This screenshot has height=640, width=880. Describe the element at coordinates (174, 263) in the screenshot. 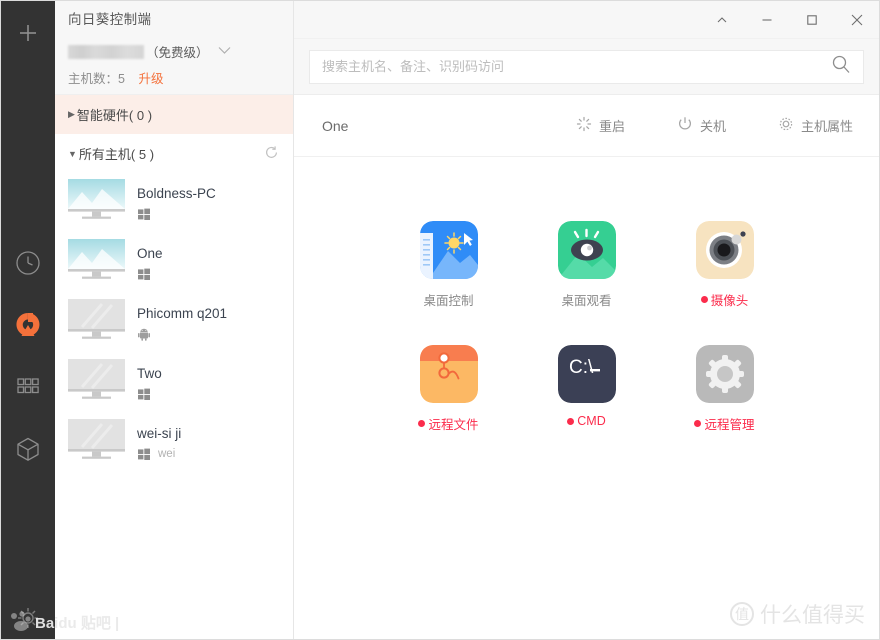

I see `host-list-item: One` at that location.